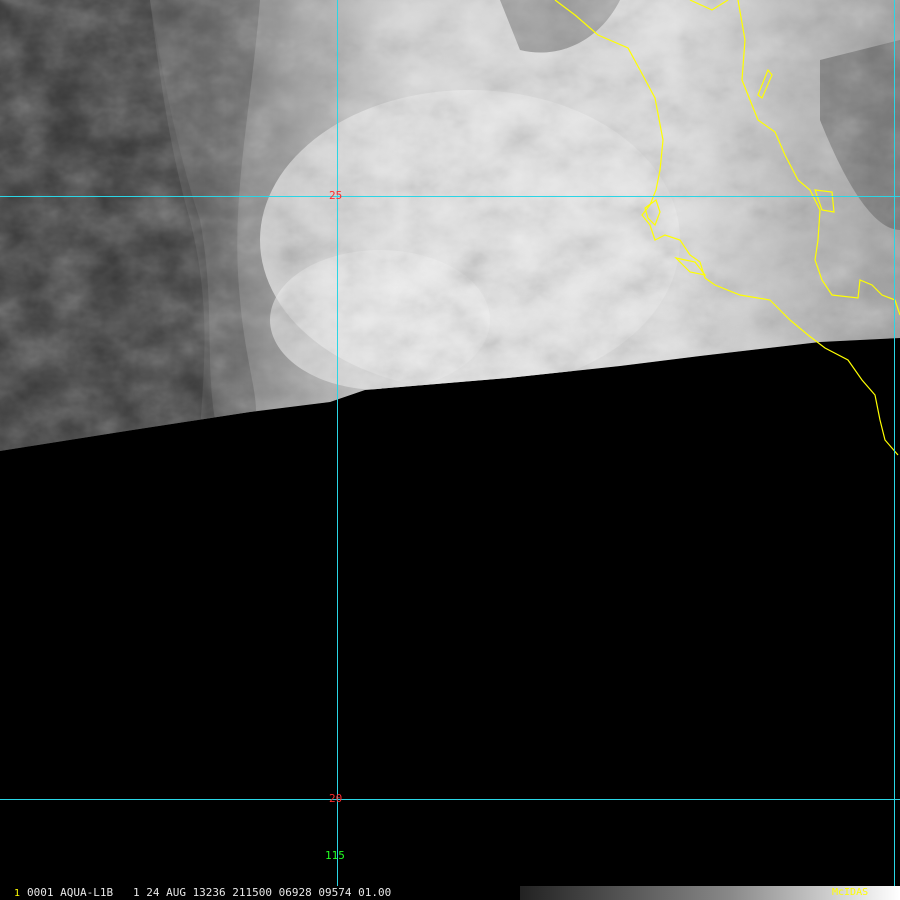 The height and width of the screenshot is (900, 900). What do you see at coordinates (850, 892) in the screenshot?
I see `mcidas-brand: McIDAS` at bounding box center [850, 892].